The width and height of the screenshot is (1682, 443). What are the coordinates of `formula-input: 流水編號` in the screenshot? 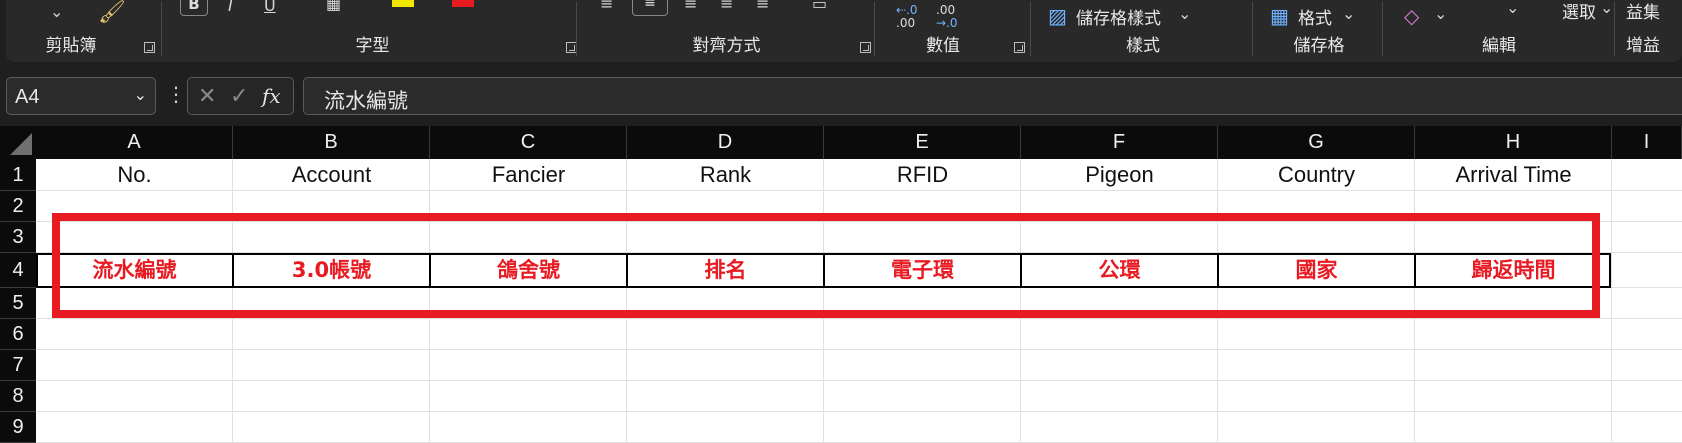 It's located at (992, 96).